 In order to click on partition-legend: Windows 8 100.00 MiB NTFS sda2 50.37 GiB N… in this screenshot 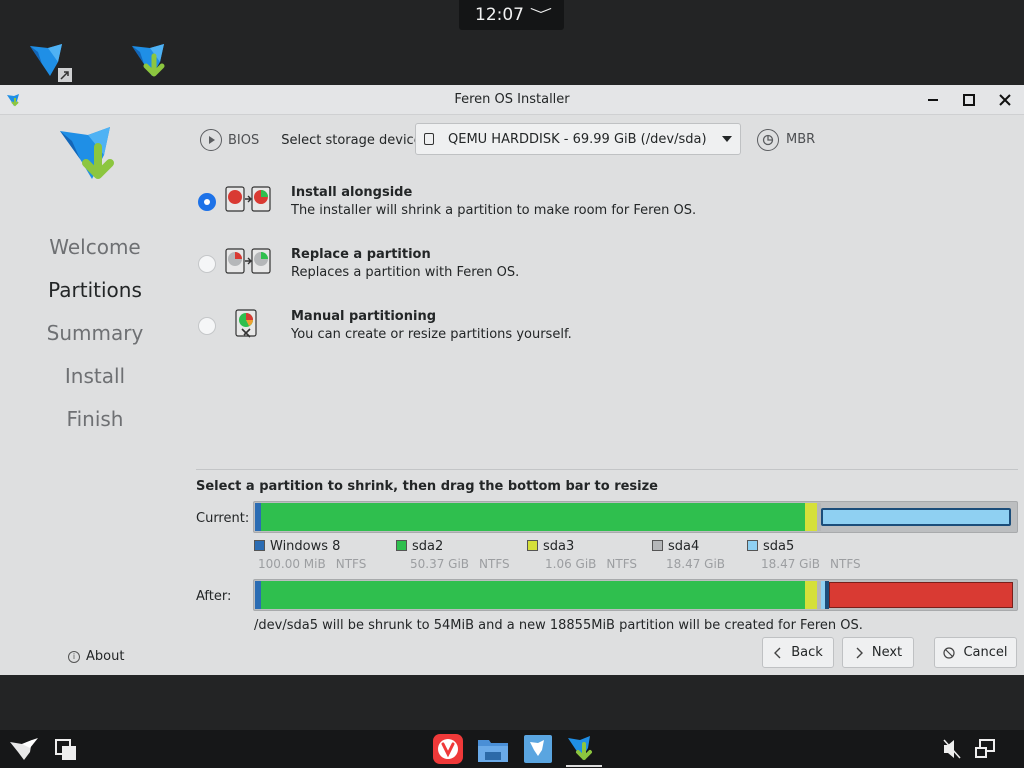, I will do `click(634, 557)`.